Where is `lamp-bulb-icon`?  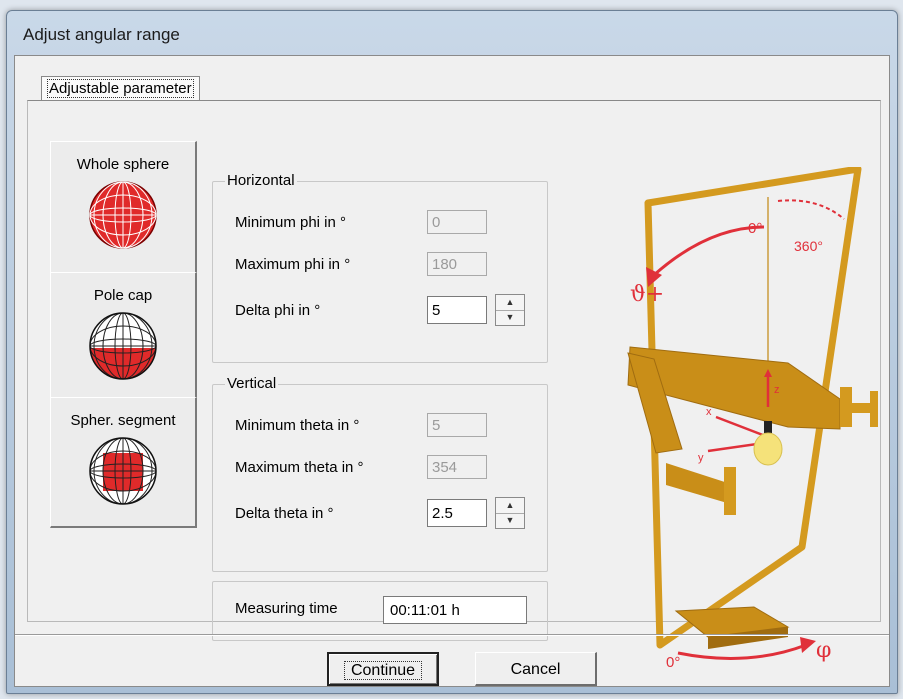
lamp-bulb-icon is located at coordinates (768, 449).